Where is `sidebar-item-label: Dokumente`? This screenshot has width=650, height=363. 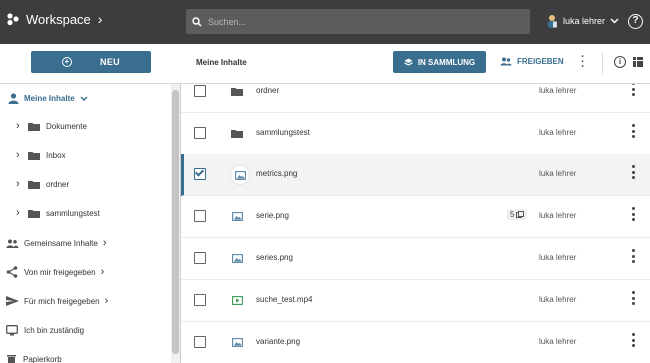 sidebar-item-label: Dokumente is located at coordinates (66, 126).